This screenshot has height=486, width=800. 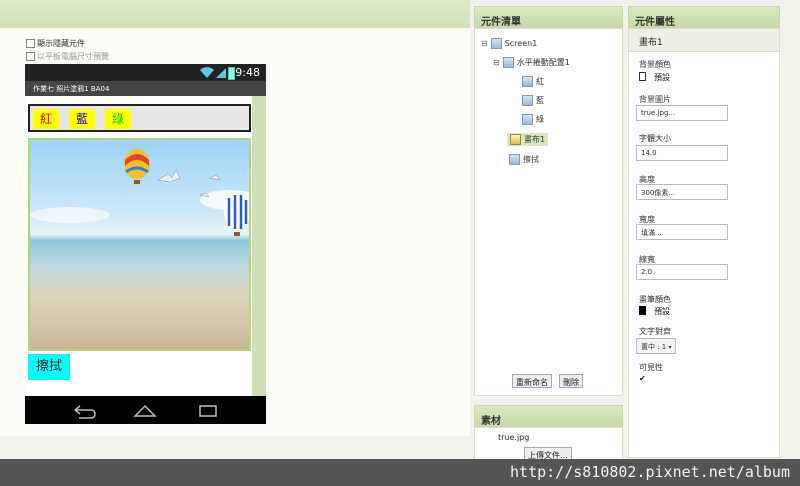 What do you see at coordinates (642, 76) in the screenshot?
I see `bg-color-swatch` at bounding box center [642, 76].